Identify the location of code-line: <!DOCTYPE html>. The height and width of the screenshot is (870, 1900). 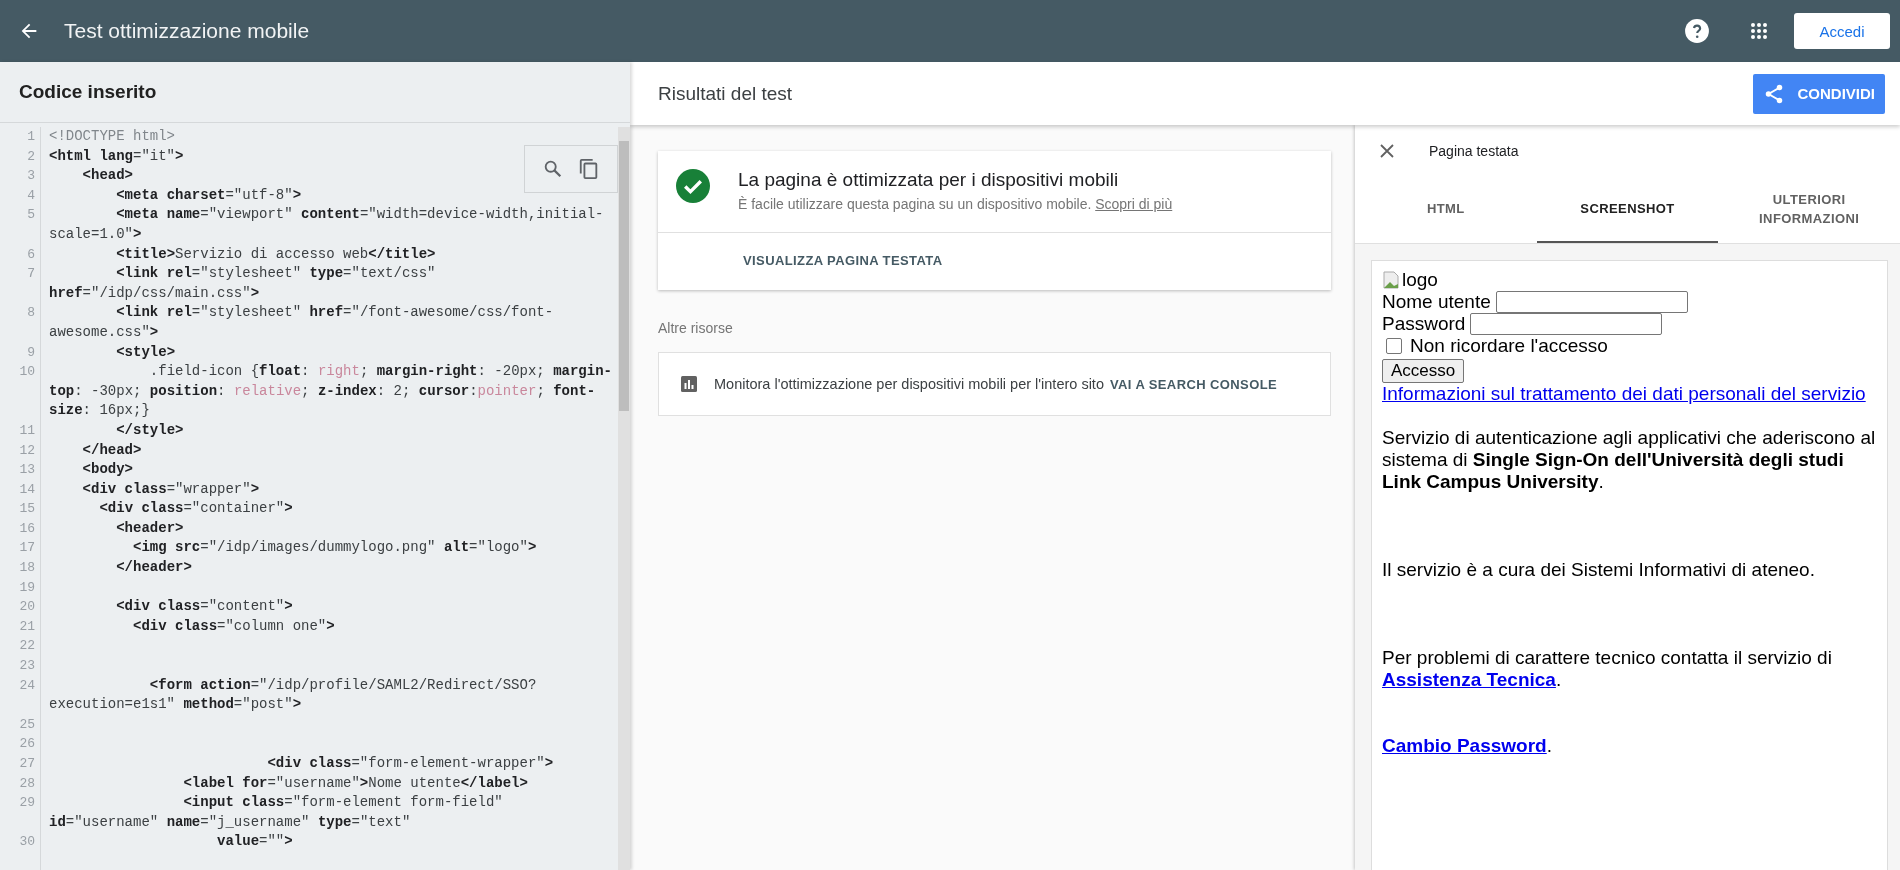
(112, 136).